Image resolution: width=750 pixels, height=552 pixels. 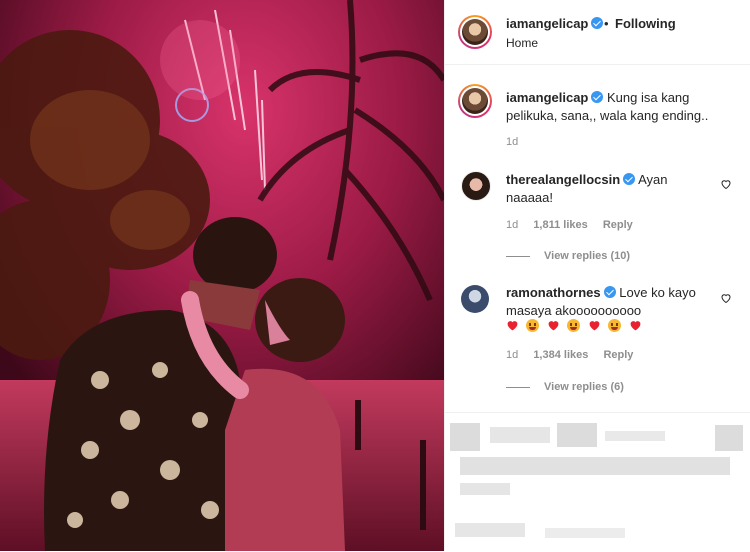 I want to click on comment-likes: 1,811 likes, so click(x=560, y=225).